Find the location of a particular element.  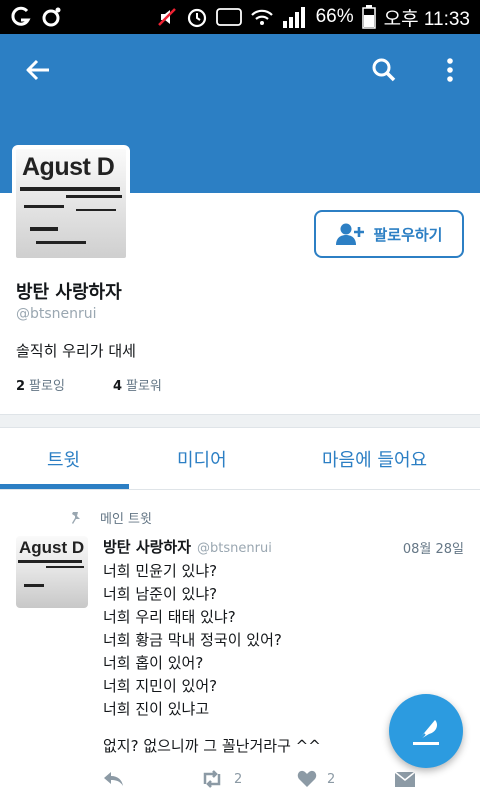

arrow-left-icon is located at coordinates (37, 70).